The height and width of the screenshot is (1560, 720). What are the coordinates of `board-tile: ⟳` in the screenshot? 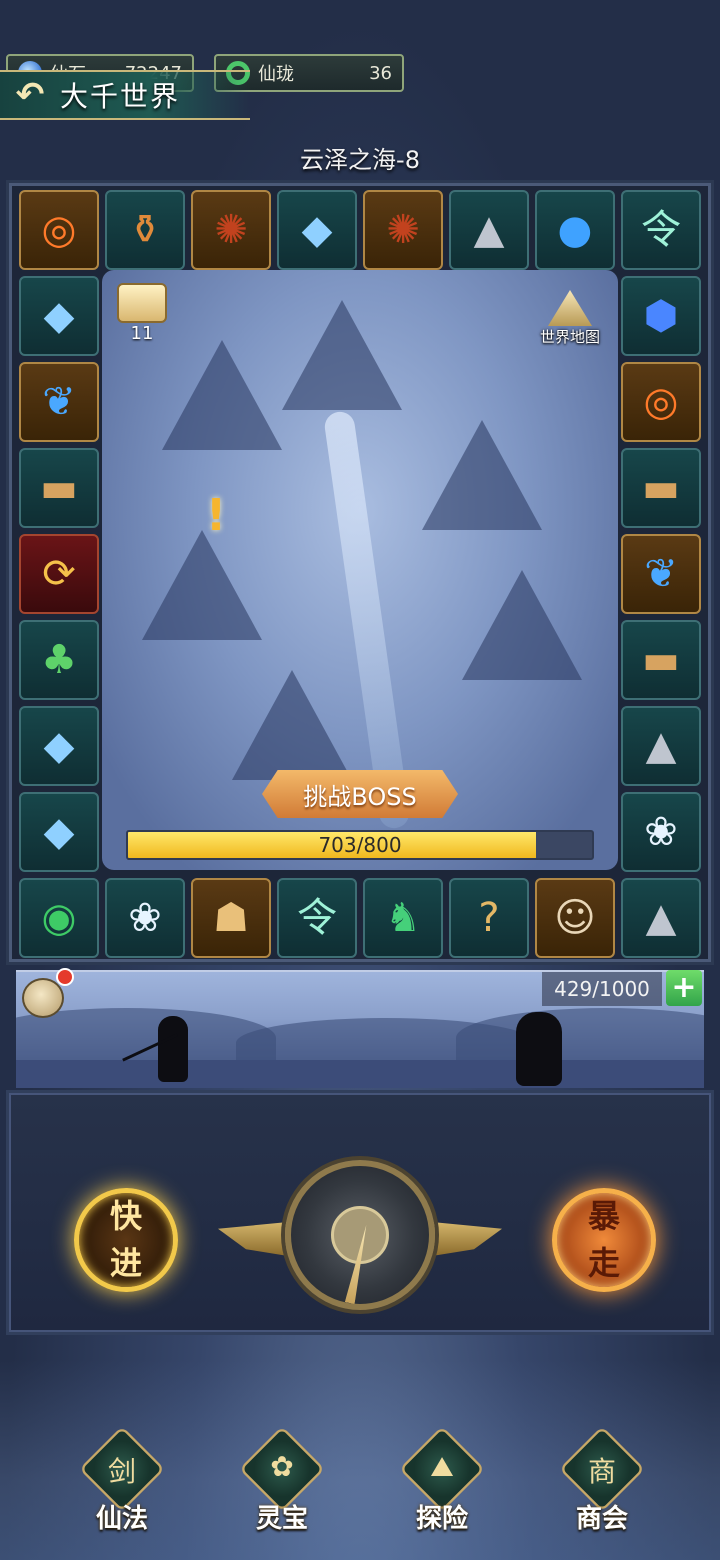 It's located at (59, 574).